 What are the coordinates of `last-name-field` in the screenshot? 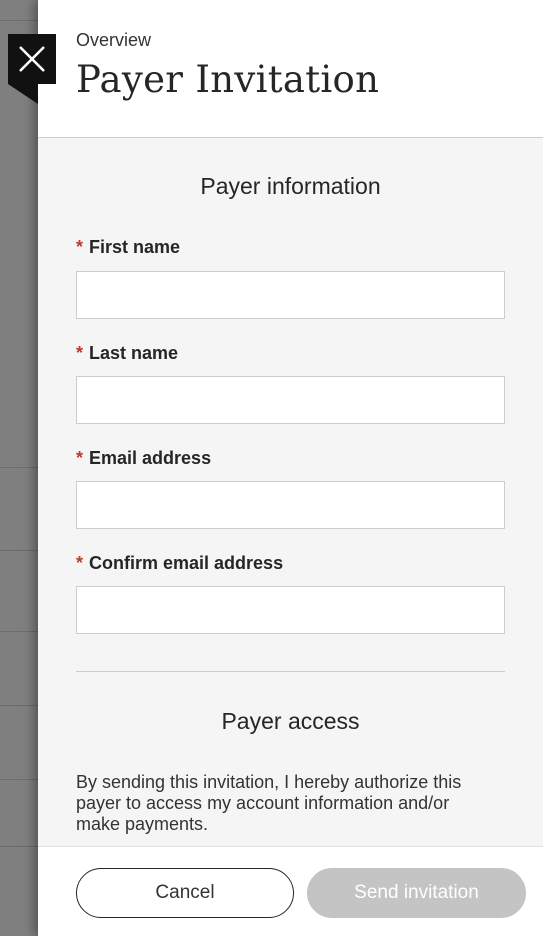 It's located at (290, 400).